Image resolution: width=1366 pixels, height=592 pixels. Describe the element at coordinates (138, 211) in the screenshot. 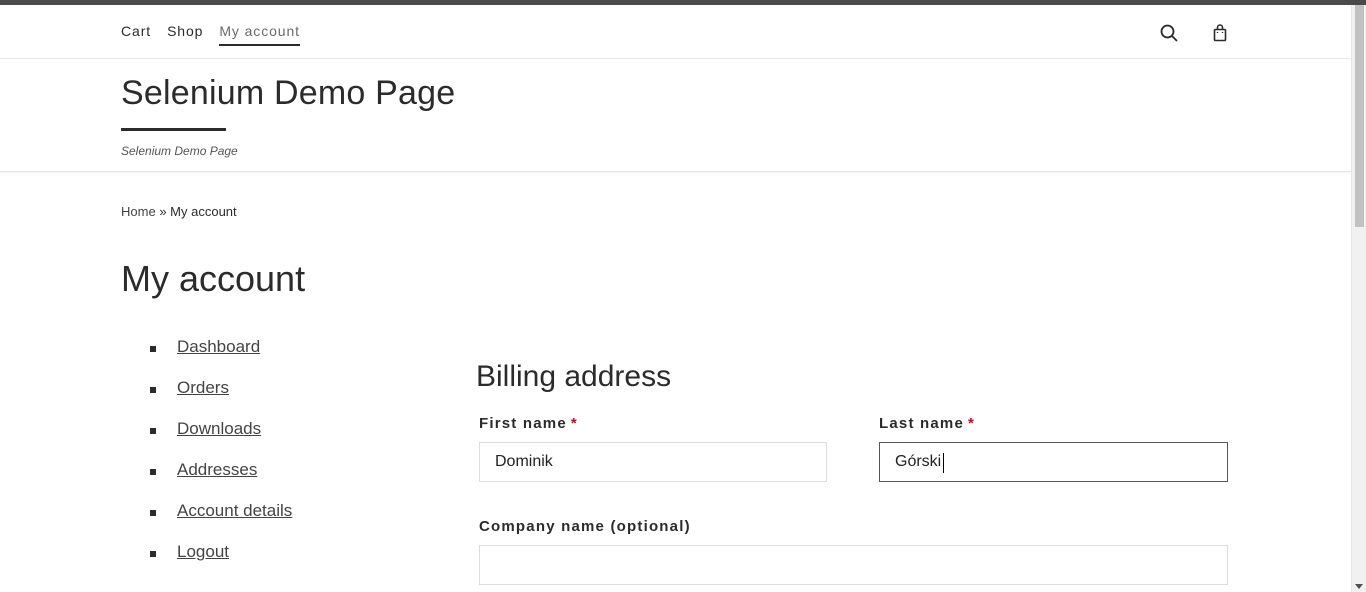

I see `breadcrumb-home-link: Home` at that location.